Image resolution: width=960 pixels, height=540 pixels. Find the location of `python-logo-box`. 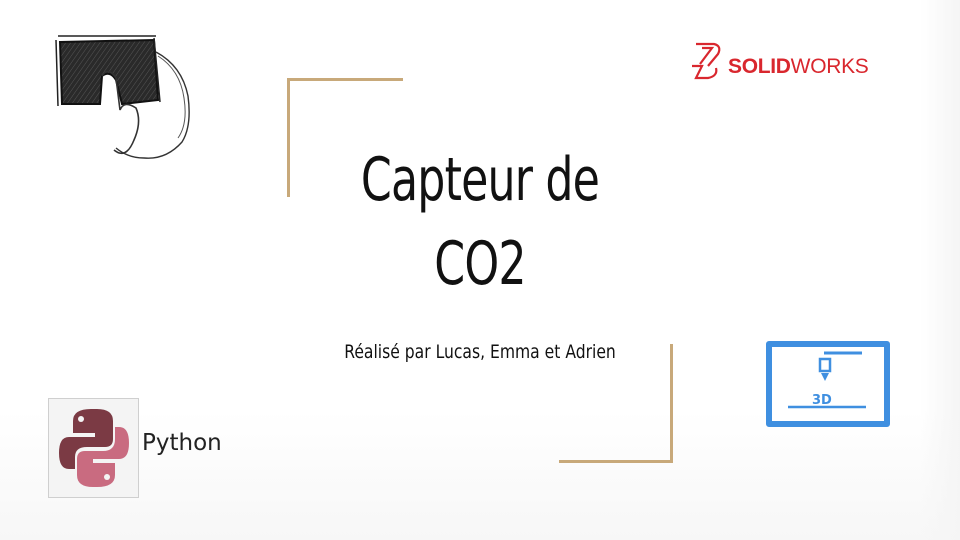

python-logo-box is located at coordinates (93, 448).